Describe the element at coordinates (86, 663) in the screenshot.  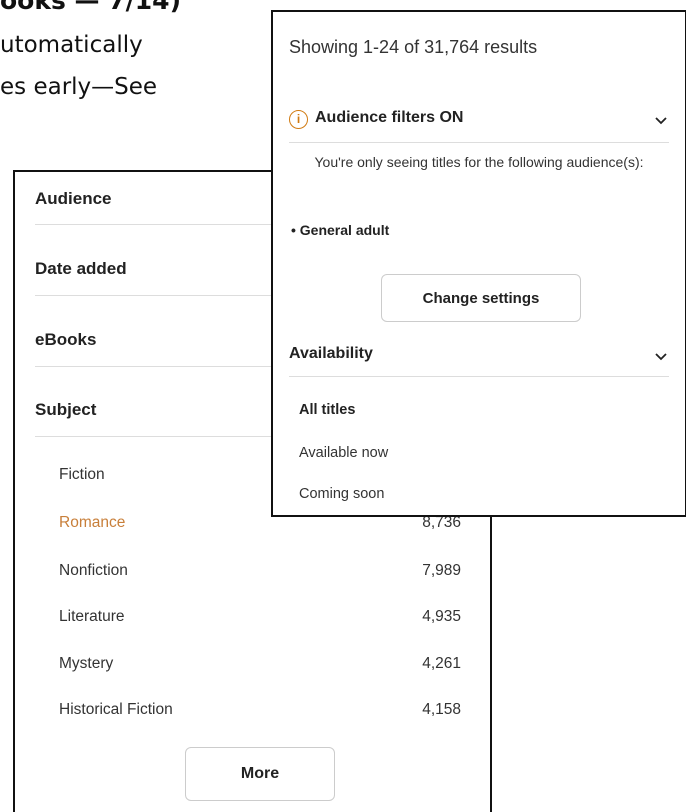
I see `subject-label: Mystery` at that location.